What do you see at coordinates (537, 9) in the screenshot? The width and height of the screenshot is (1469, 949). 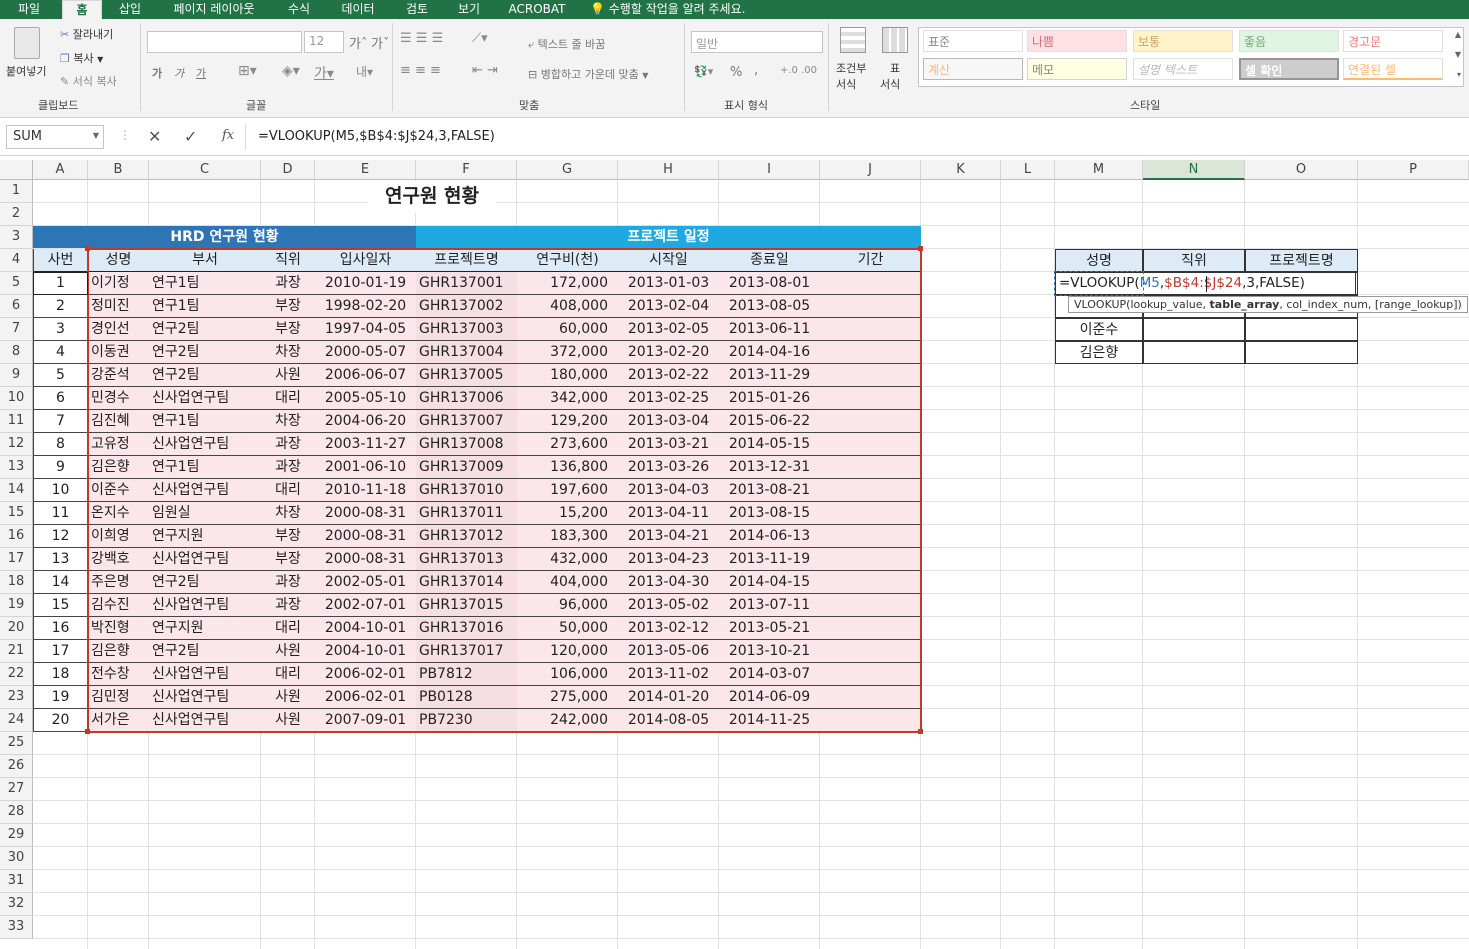 I see `ribbon-tab-8: ACROBAT` at bounding box center [537, 9].